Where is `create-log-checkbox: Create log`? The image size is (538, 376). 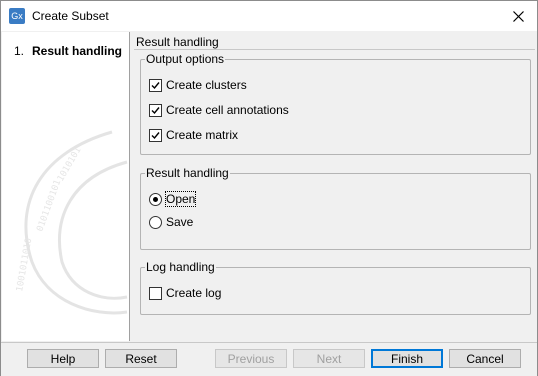
create-log-checkbox: Create log is located at coordinates (185, 293).